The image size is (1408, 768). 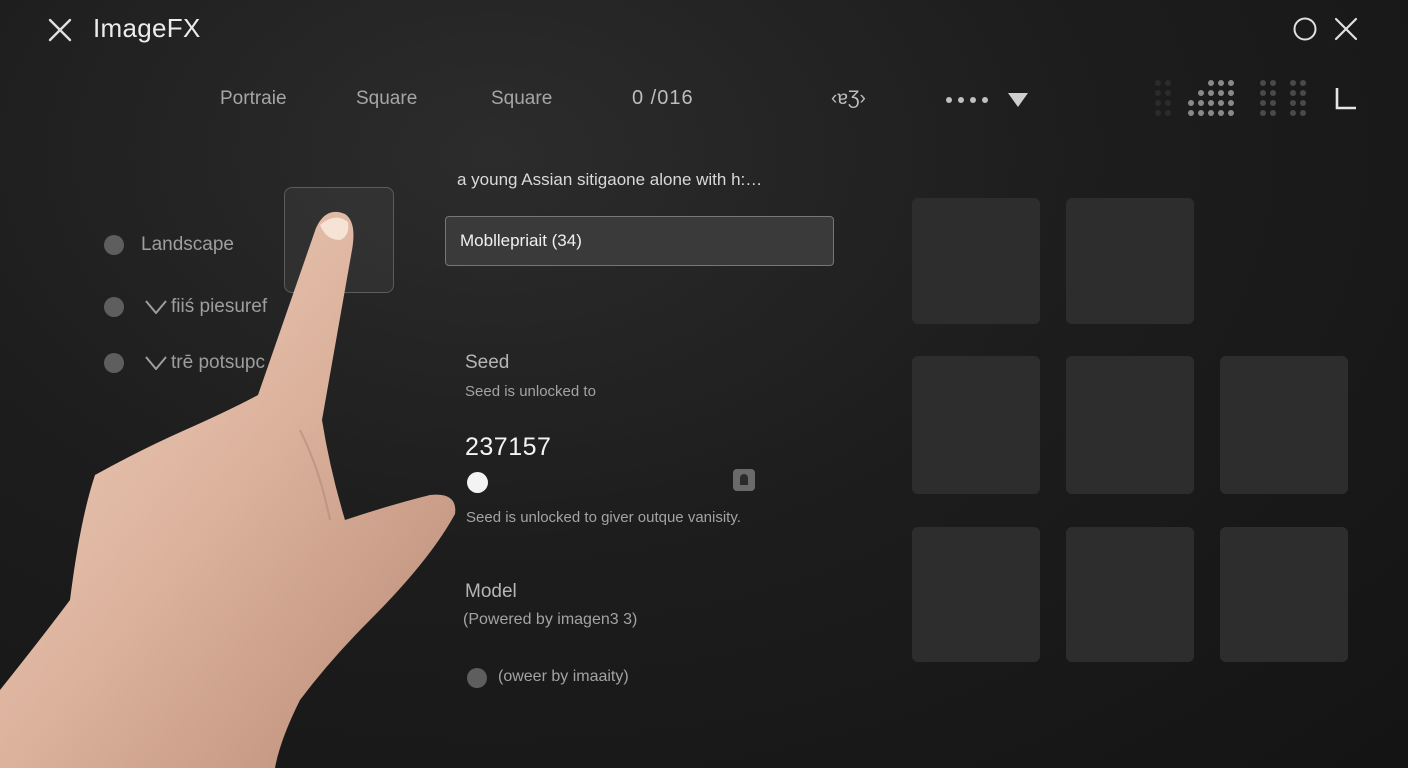 What do you see at coordinates (1346, 29) in the screenshot?
I see `window-close-icon` at bounding box center [1346, 29].